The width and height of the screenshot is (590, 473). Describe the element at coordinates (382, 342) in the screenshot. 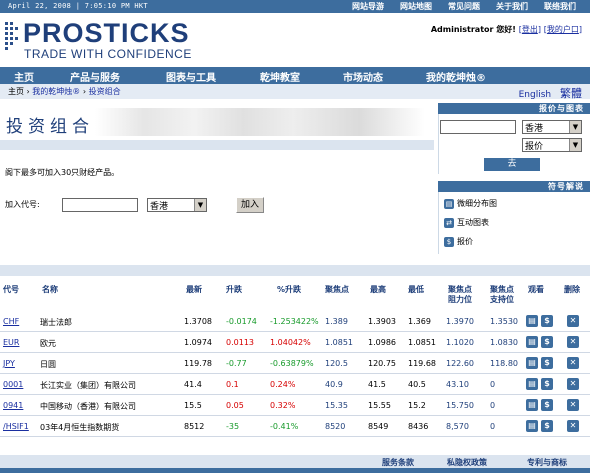

I see `cell-high: 1.0986` at that location.